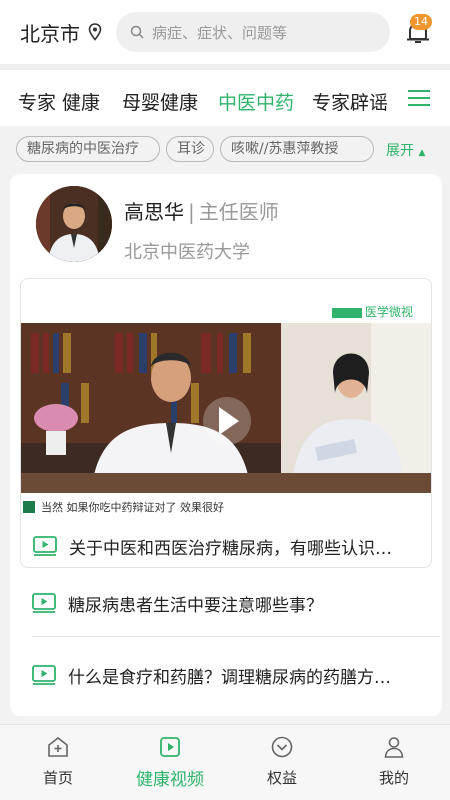  Describe the element at coordinates (195, 605) in the screenshot. I see `video-list-title: 糖尿病患者生活中要注意哪些事？` at that location.